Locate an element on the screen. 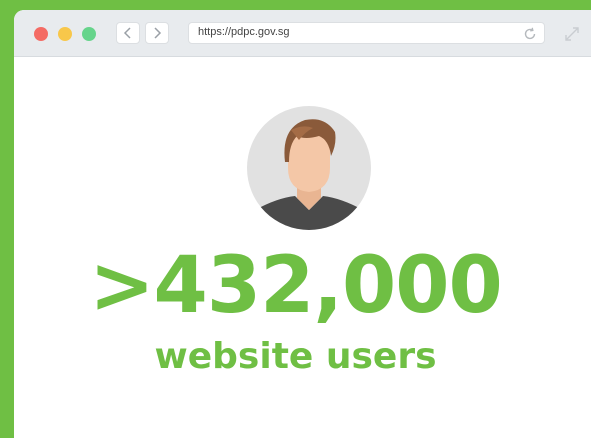  forward-button is located at coordinates (157, 33).